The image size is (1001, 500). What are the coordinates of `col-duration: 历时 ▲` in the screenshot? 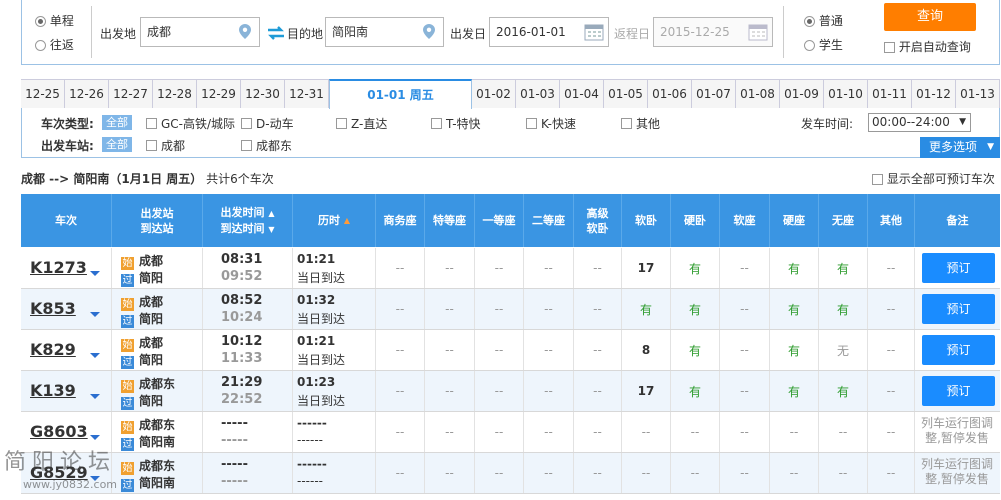 It's located at (334, 220).